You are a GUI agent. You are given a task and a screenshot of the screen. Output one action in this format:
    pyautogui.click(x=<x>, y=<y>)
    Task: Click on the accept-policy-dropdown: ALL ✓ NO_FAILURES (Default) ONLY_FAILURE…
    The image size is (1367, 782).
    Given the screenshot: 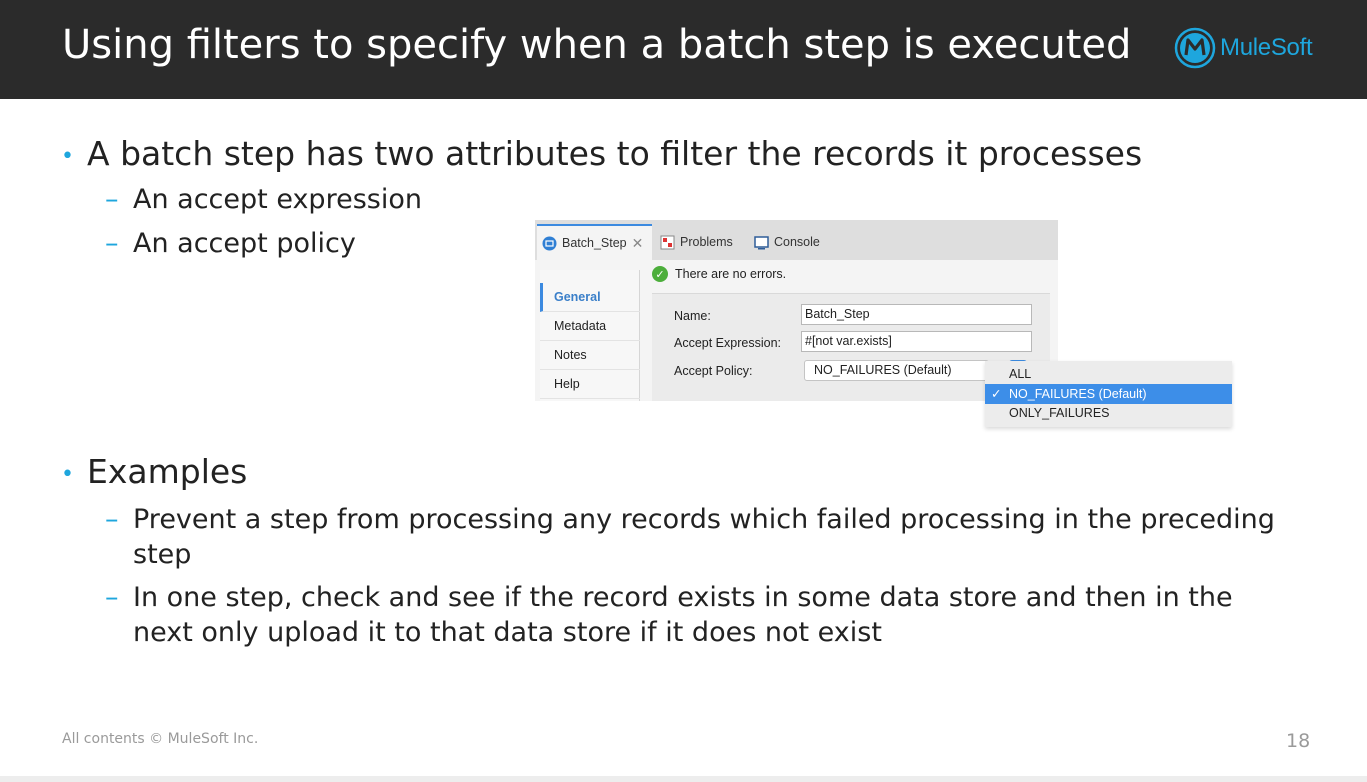 What is the action you would take?
    pyautogui.click(x=1108, y=394)
    